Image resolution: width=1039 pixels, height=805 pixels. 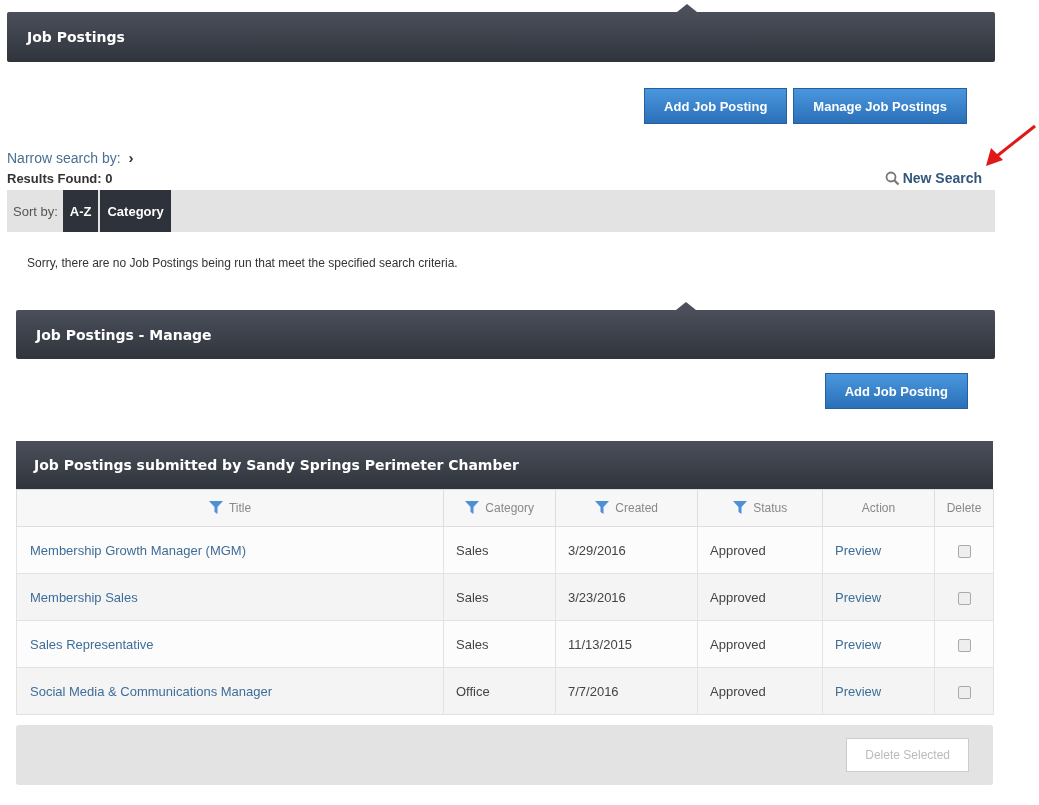 I want to click on new-search-link: New Search, so click(x=933, y=178).